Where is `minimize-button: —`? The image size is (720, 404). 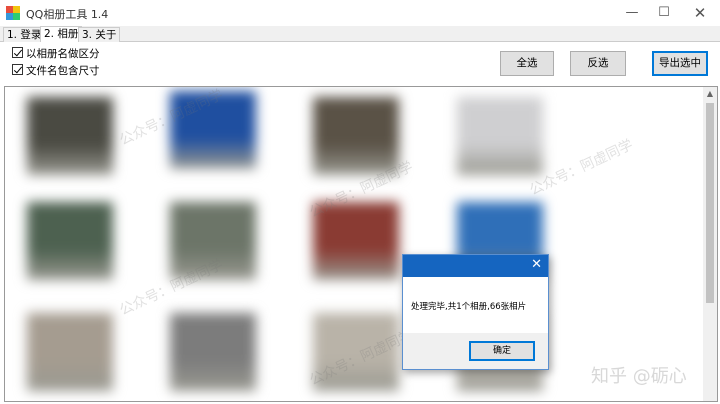
minimize-button: — is located at coordinates (632, 13).